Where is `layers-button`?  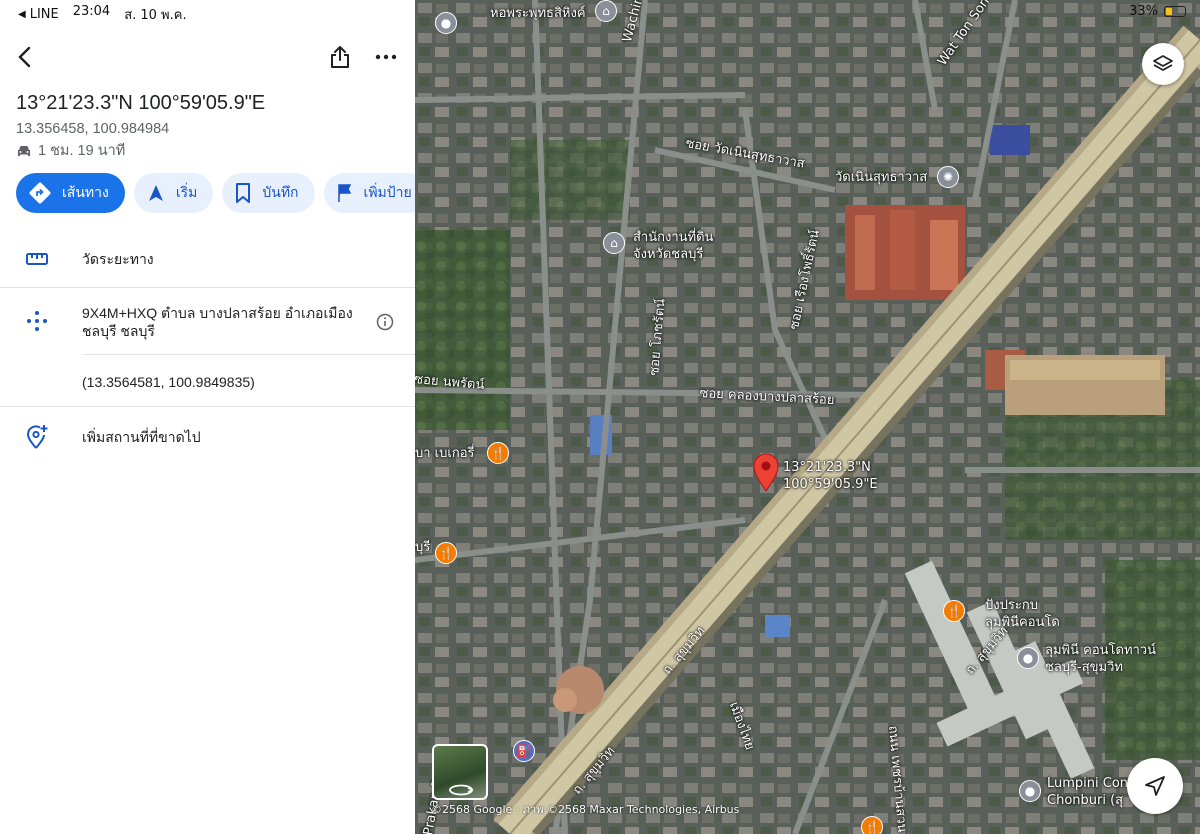
layers-button is located at coordinates (1163, 64).